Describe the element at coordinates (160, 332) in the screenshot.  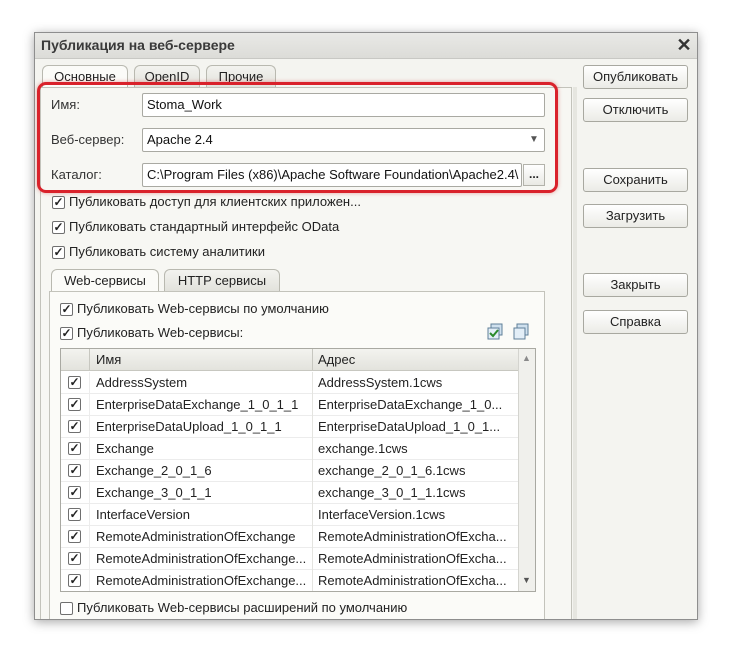
I see `publish-ws-label: Публиковать Web-сервисы:` at that location.